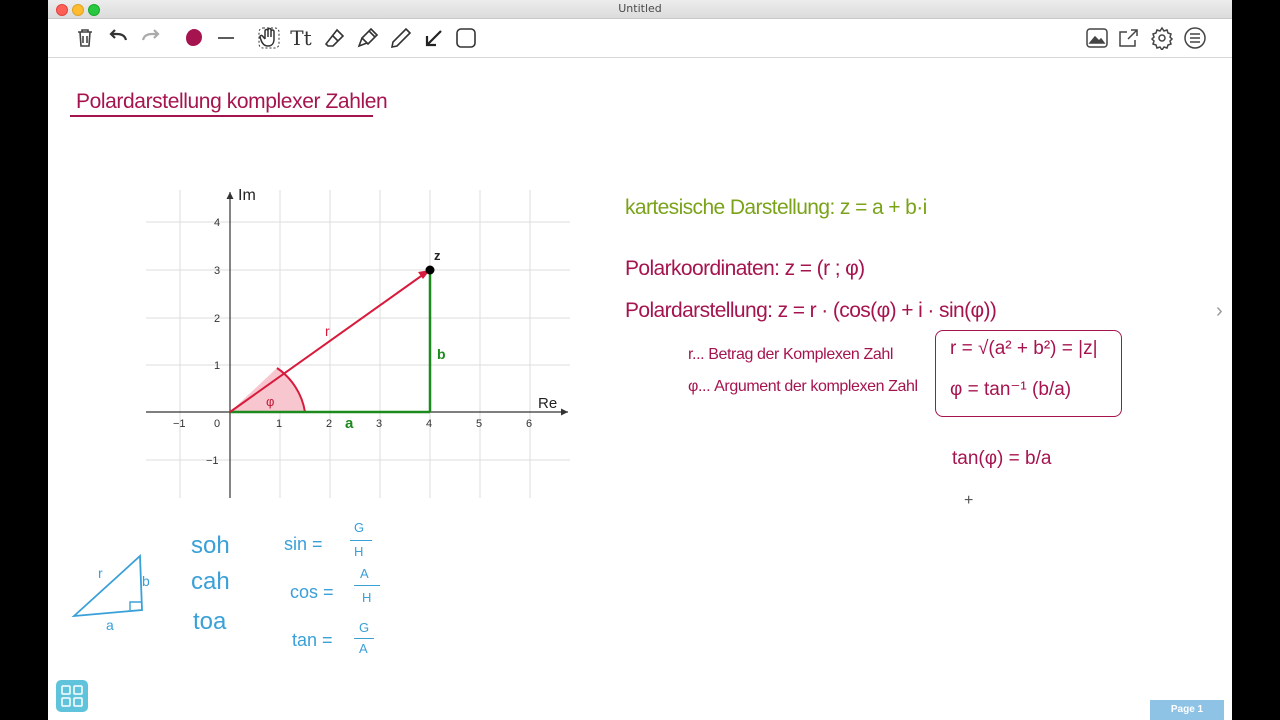 The image size is (1280, 720). What do you see at coordinates (803, 386) in the screenshot?
I see `note-phi-description: φ... Argument der komplexen Zahl` at bounding box center [803, 386].